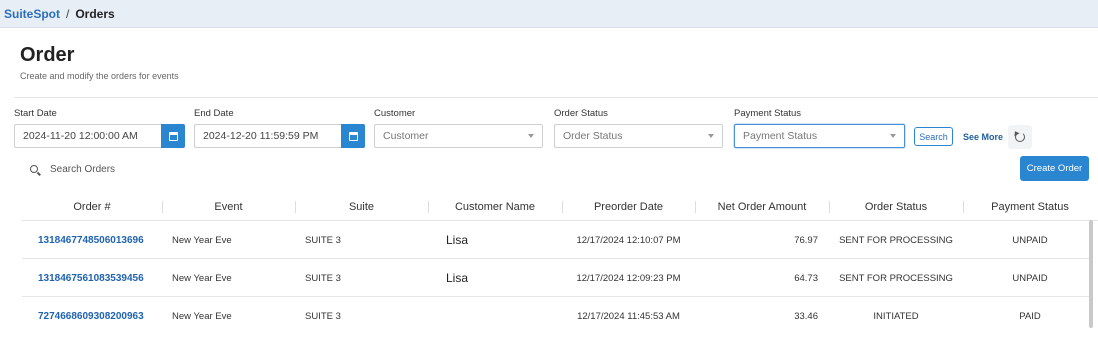 Image resolution: width=1098 pixels, height=337 pixels. What do you see at coordinates (1030, 316) in the screenshot?
I see `payment-status-cell: PAID` at bounding box center [1030, 316].